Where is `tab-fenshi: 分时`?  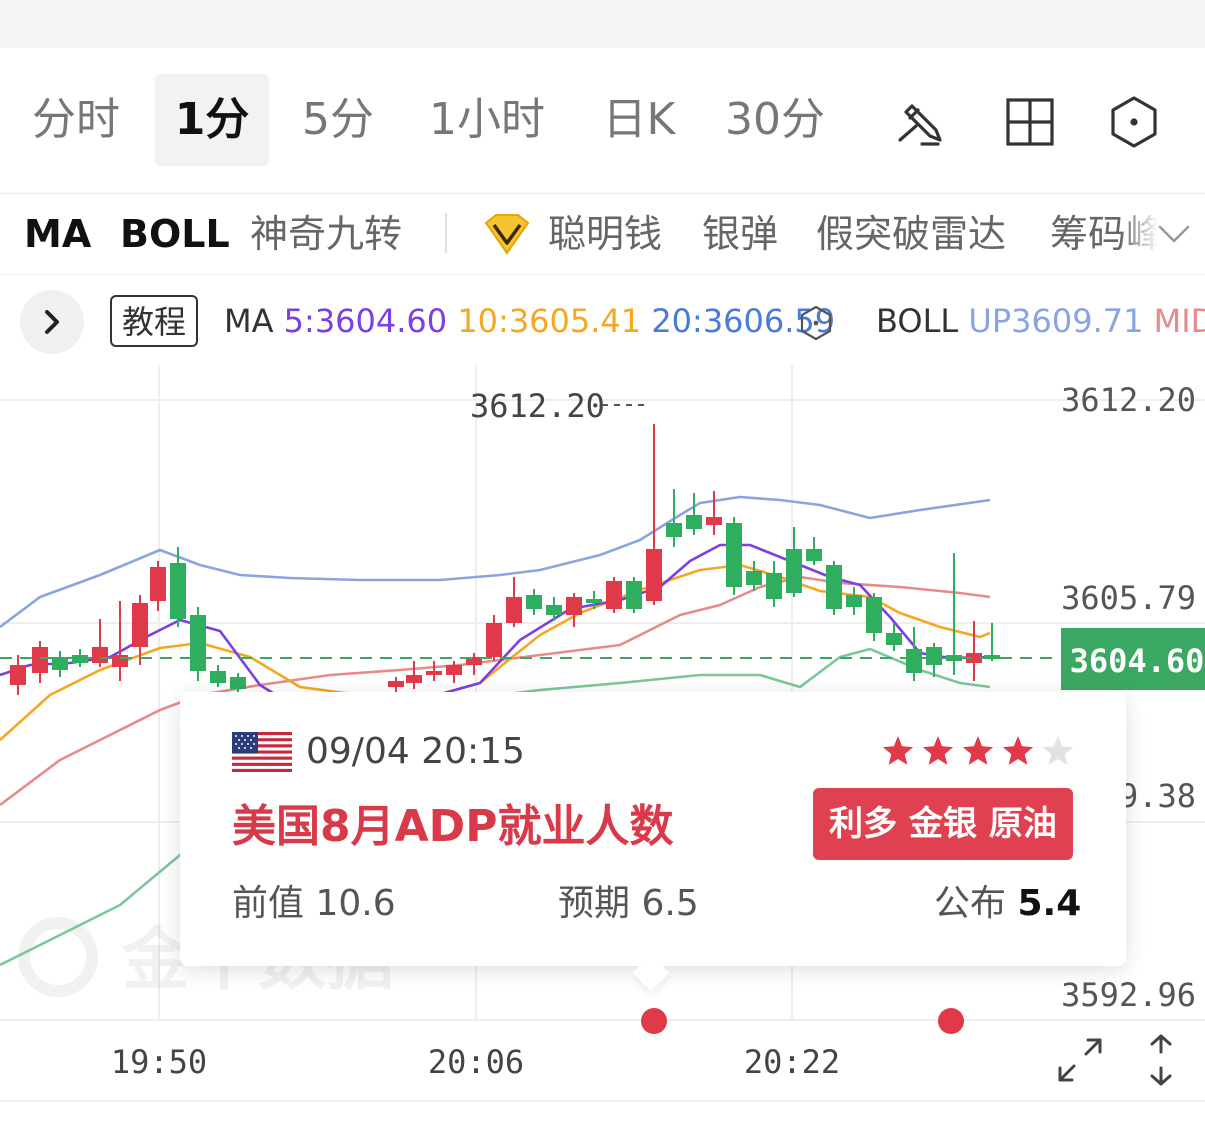 tab-fenshi: 分时 is located at coordinates (76, 120).